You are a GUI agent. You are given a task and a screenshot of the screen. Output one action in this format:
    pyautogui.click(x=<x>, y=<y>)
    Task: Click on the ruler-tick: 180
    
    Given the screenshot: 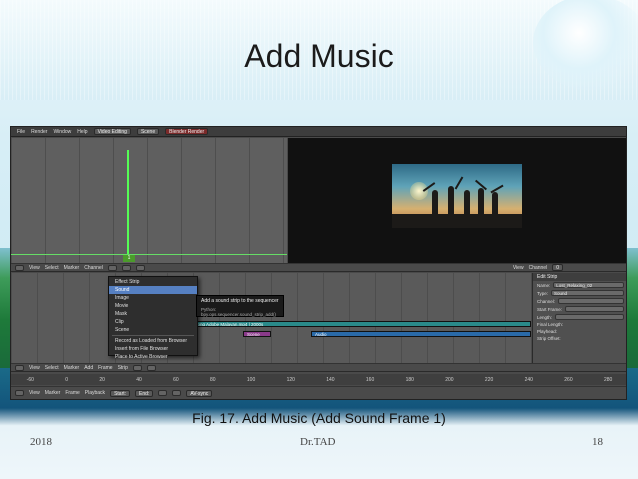 What is the action you would take?
    pyautogui.click(x=409, y=379)
    